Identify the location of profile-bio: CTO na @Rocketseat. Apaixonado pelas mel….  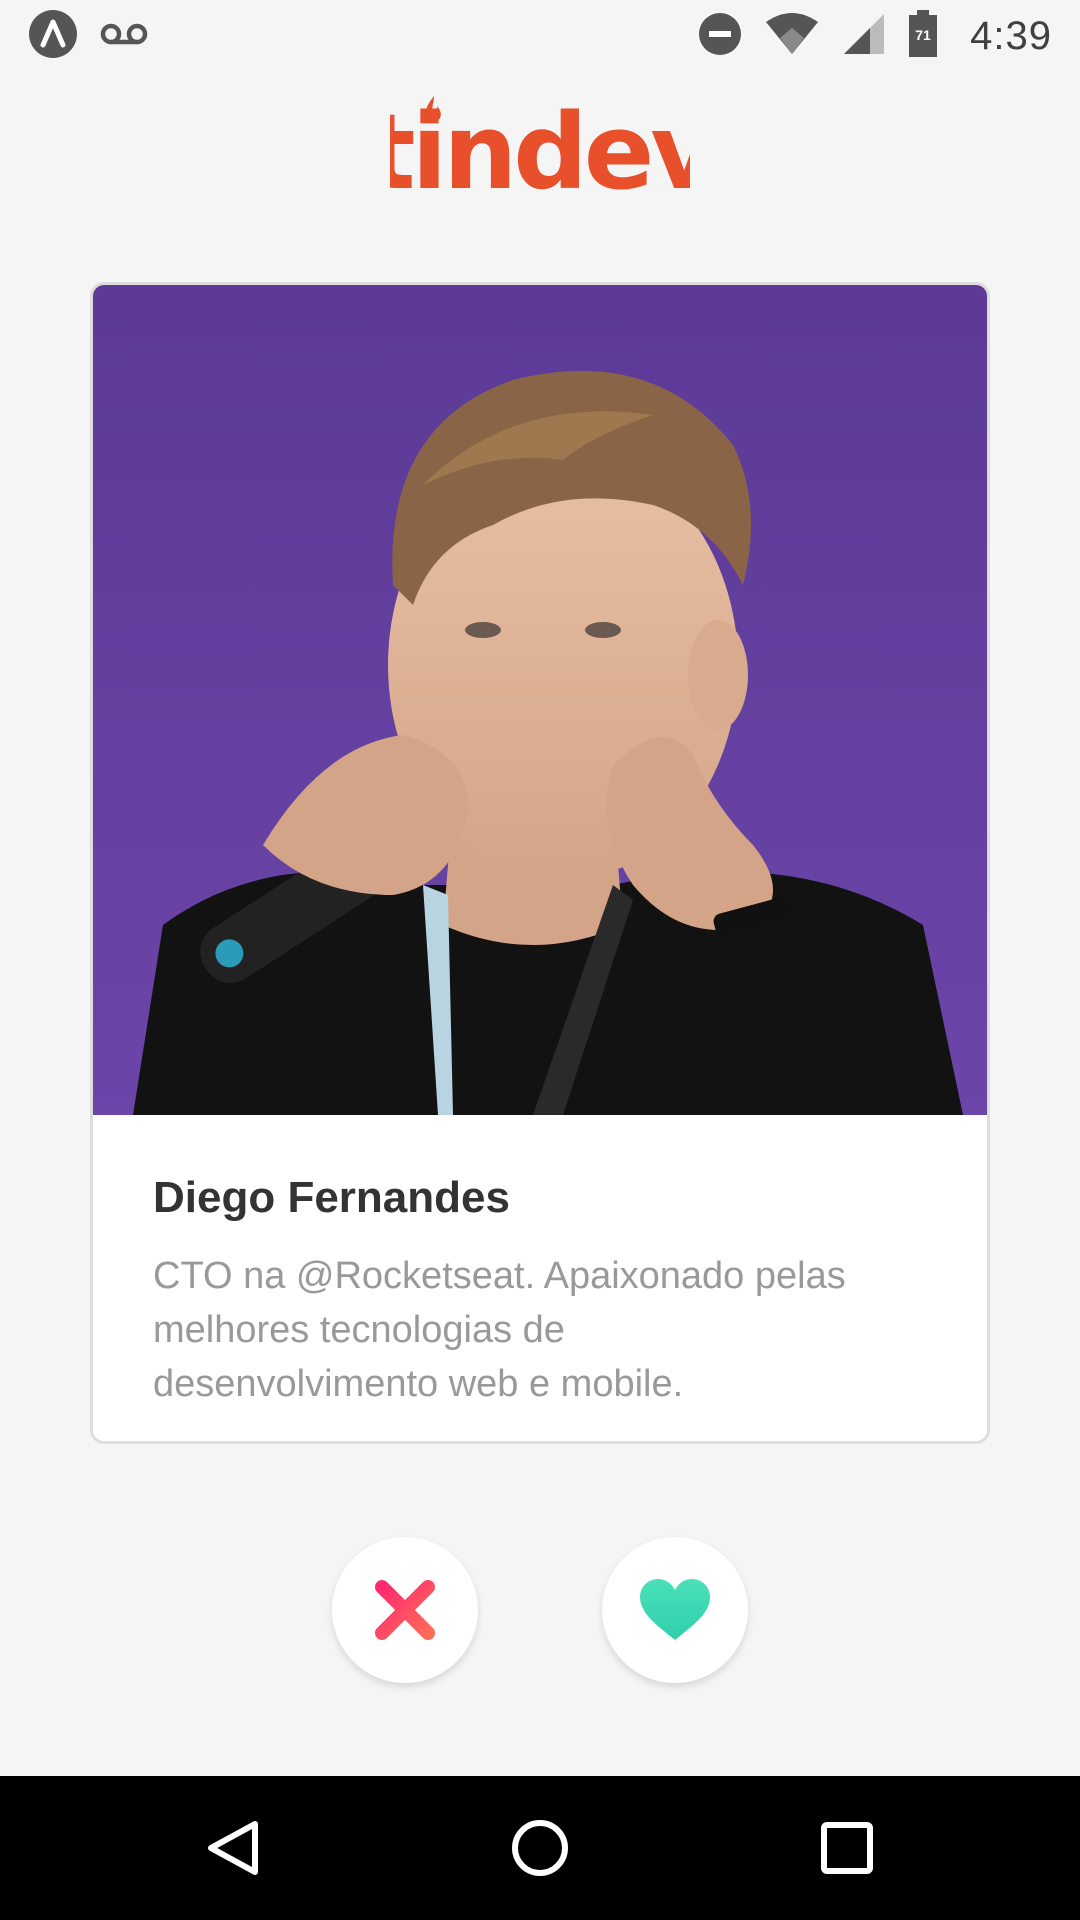
(499, 1330).